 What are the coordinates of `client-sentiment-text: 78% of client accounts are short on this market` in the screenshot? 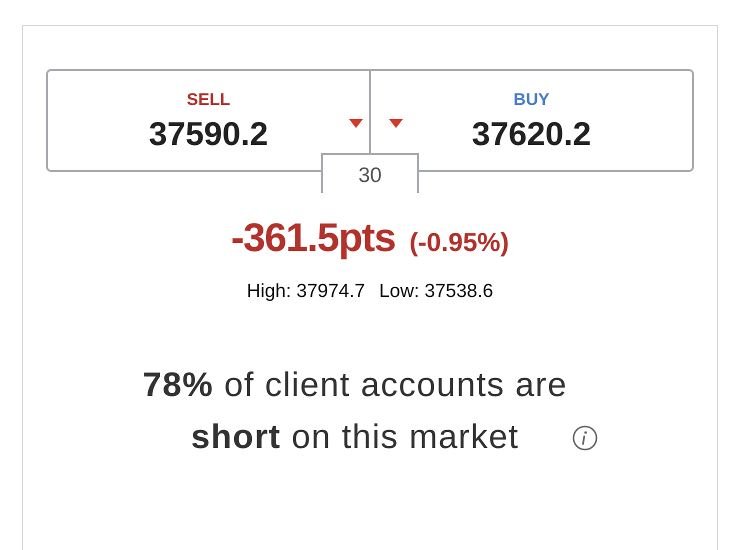 It's located at (355, 411).